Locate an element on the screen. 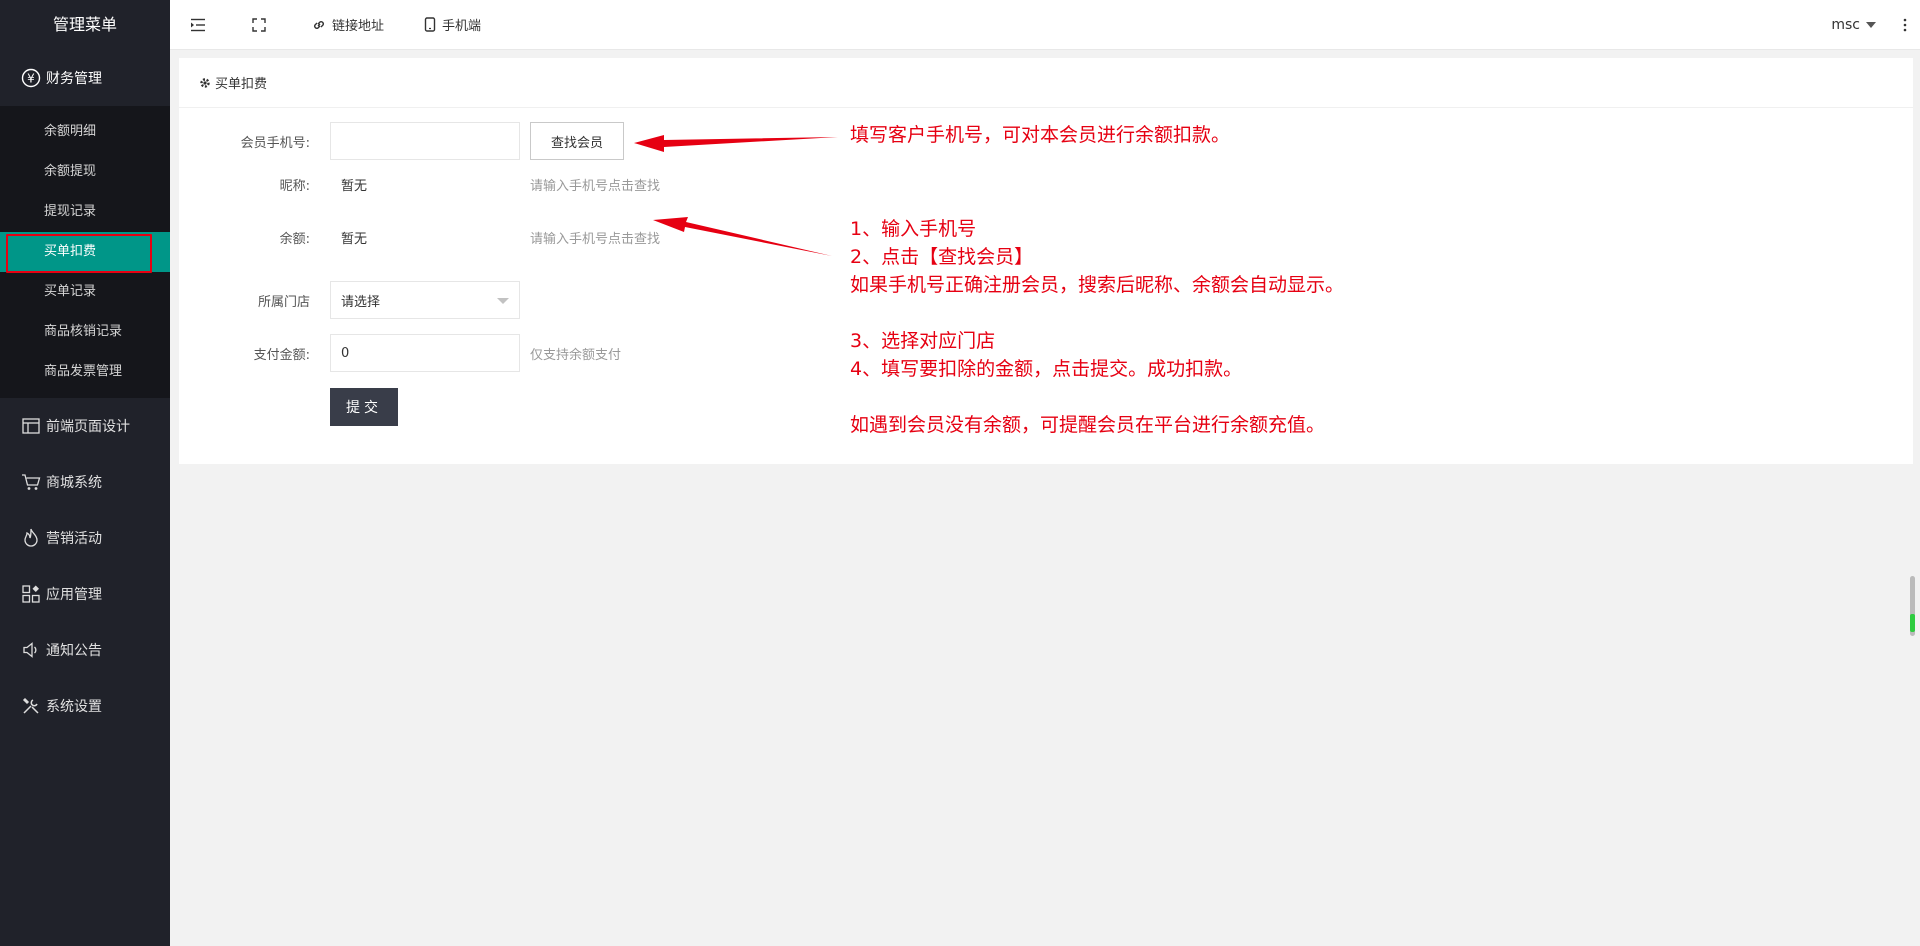  sidebar-item-label: 营销活动 is located at coordinates (74, 539).